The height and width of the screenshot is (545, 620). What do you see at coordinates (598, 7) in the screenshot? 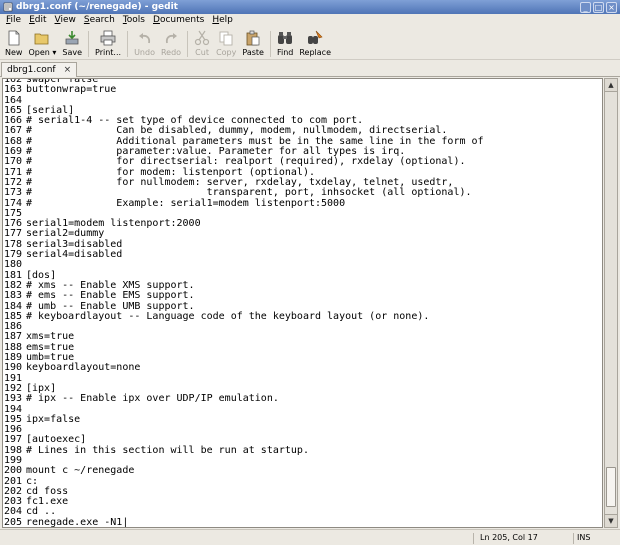
I see `maximize-button: □` at bounding box center [598, 7].